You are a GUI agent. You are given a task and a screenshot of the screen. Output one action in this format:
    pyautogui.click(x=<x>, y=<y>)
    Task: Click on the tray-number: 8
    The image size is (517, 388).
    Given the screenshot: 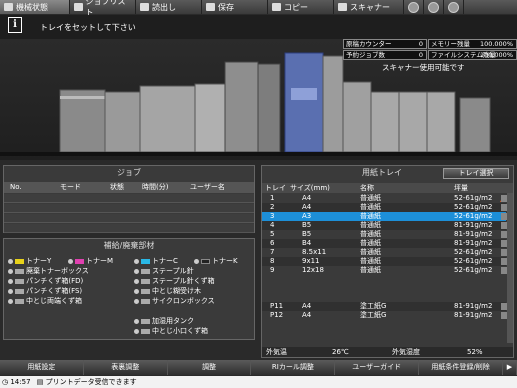 What is the action you would take?
    pyautogui.click(x=272, y=261)
    